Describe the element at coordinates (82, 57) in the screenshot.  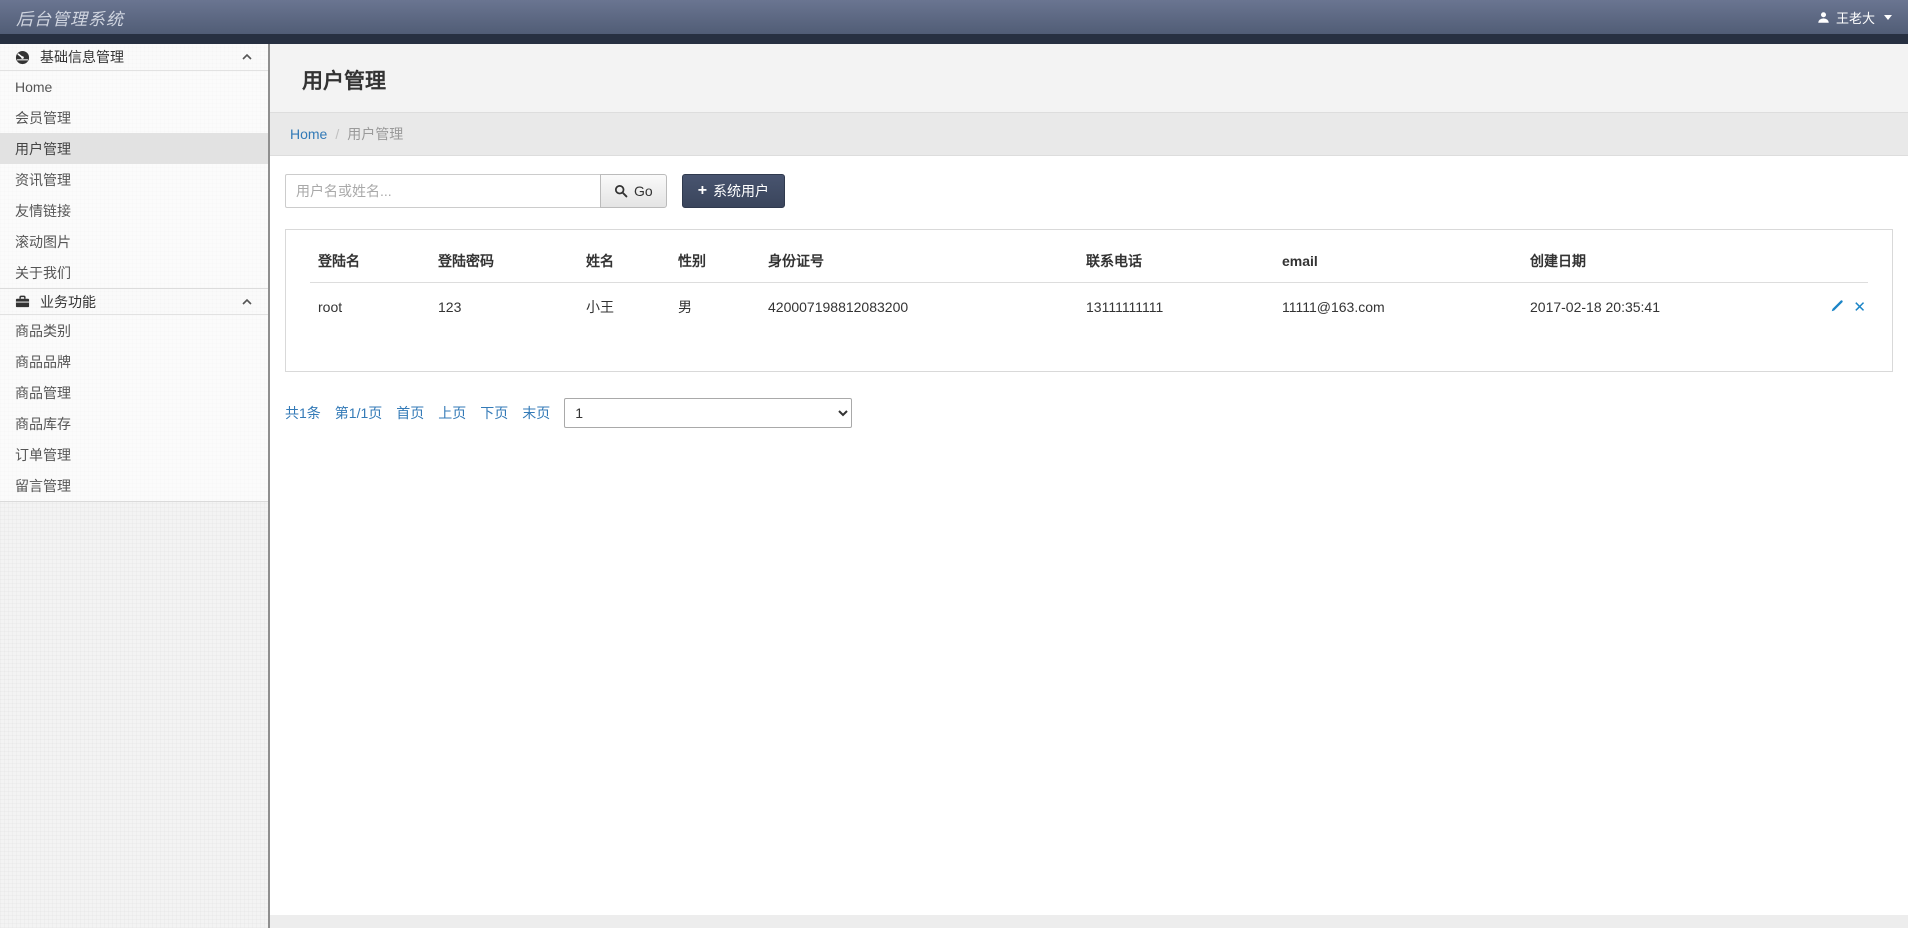
I see `section-label: 基础信息管理` at that location.